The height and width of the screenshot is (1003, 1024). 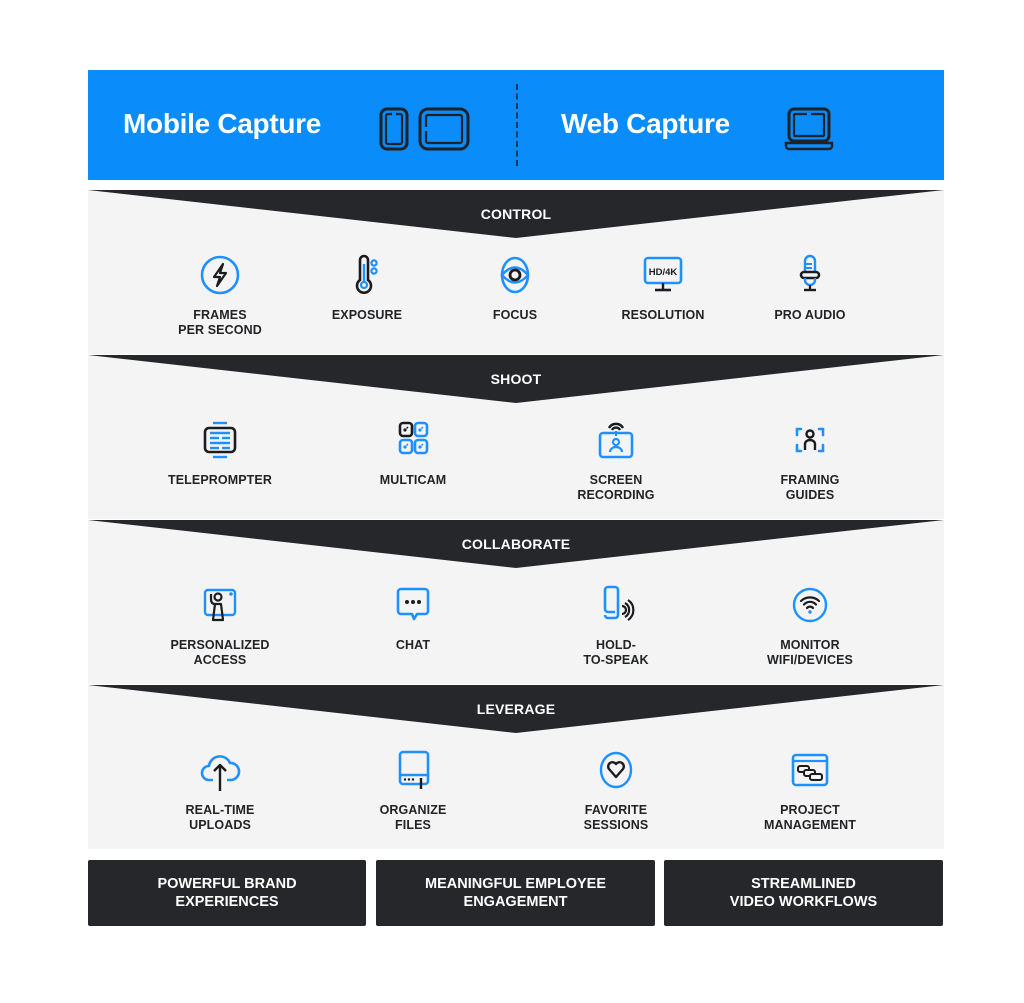 I want to click on feature-label: PERSONALIZED ACCESS, so click(x=220, y=652).